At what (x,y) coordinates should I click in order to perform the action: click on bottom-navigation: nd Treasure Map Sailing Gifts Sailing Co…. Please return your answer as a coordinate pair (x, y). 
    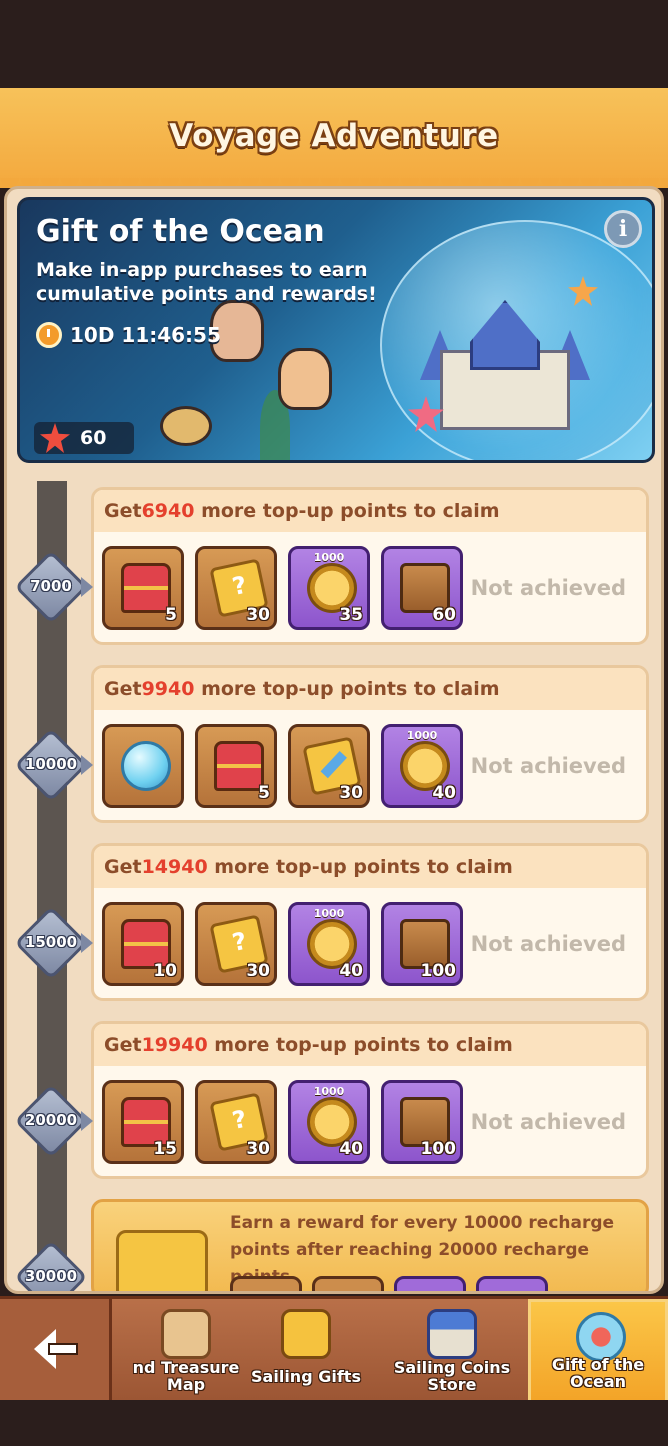
    Looking at the image, I should click on (334, 1349).